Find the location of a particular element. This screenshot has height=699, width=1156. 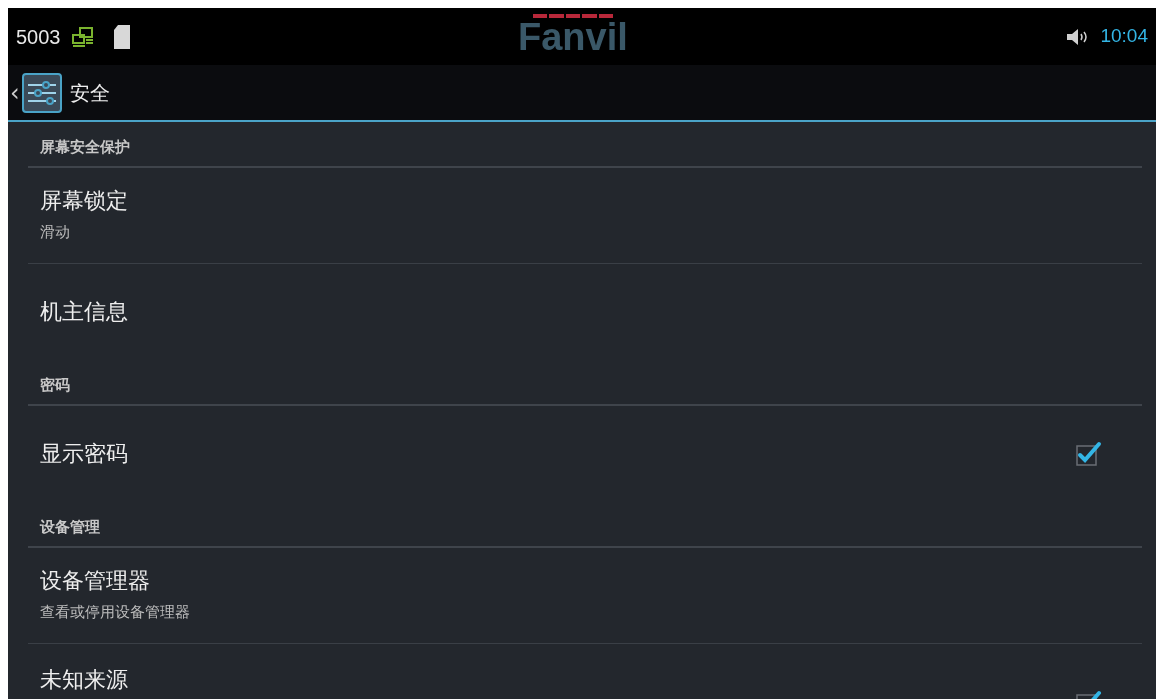

section-header: 密码 is located at coordinates (55, 385).